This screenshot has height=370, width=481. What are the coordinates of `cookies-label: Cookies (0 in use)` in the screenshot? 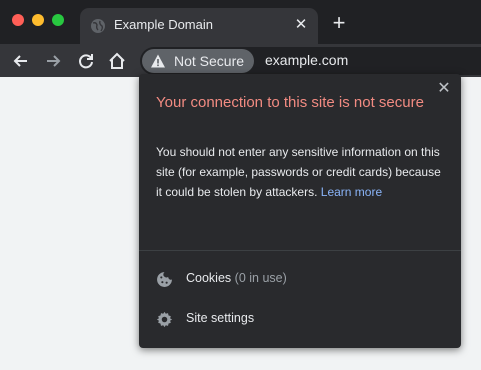 It's located at (236, 278).